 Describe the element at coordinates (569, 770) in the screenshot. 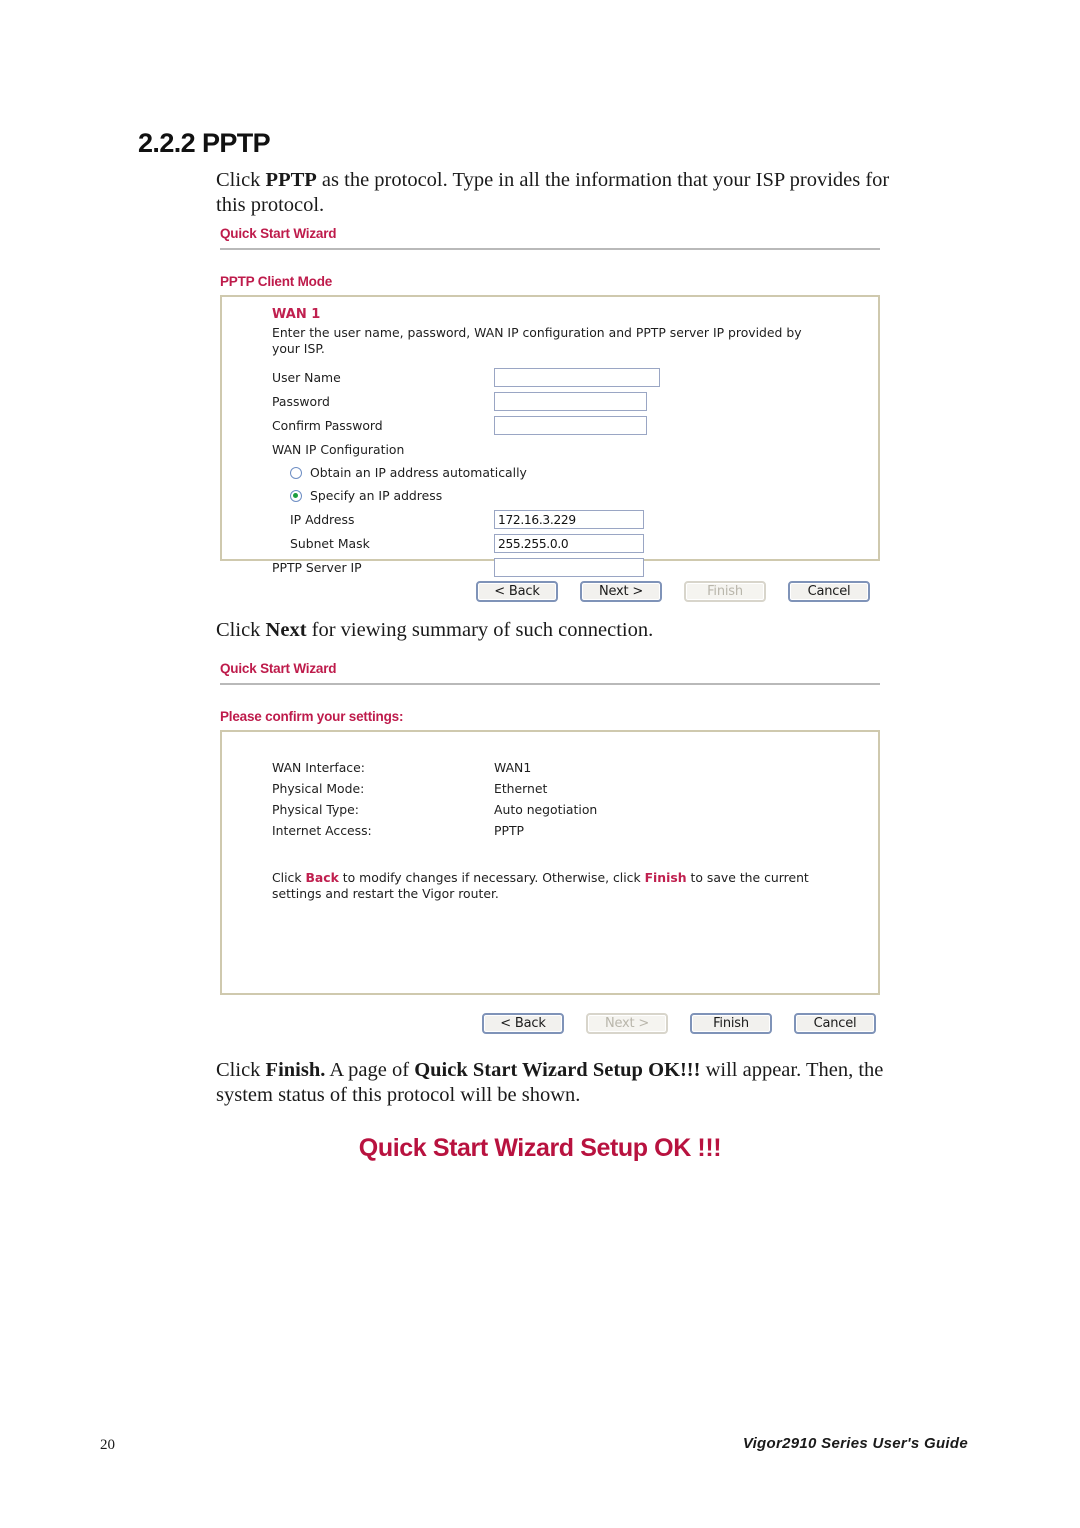

I see `summary-row: WAN Interface: WAN1` at that location.